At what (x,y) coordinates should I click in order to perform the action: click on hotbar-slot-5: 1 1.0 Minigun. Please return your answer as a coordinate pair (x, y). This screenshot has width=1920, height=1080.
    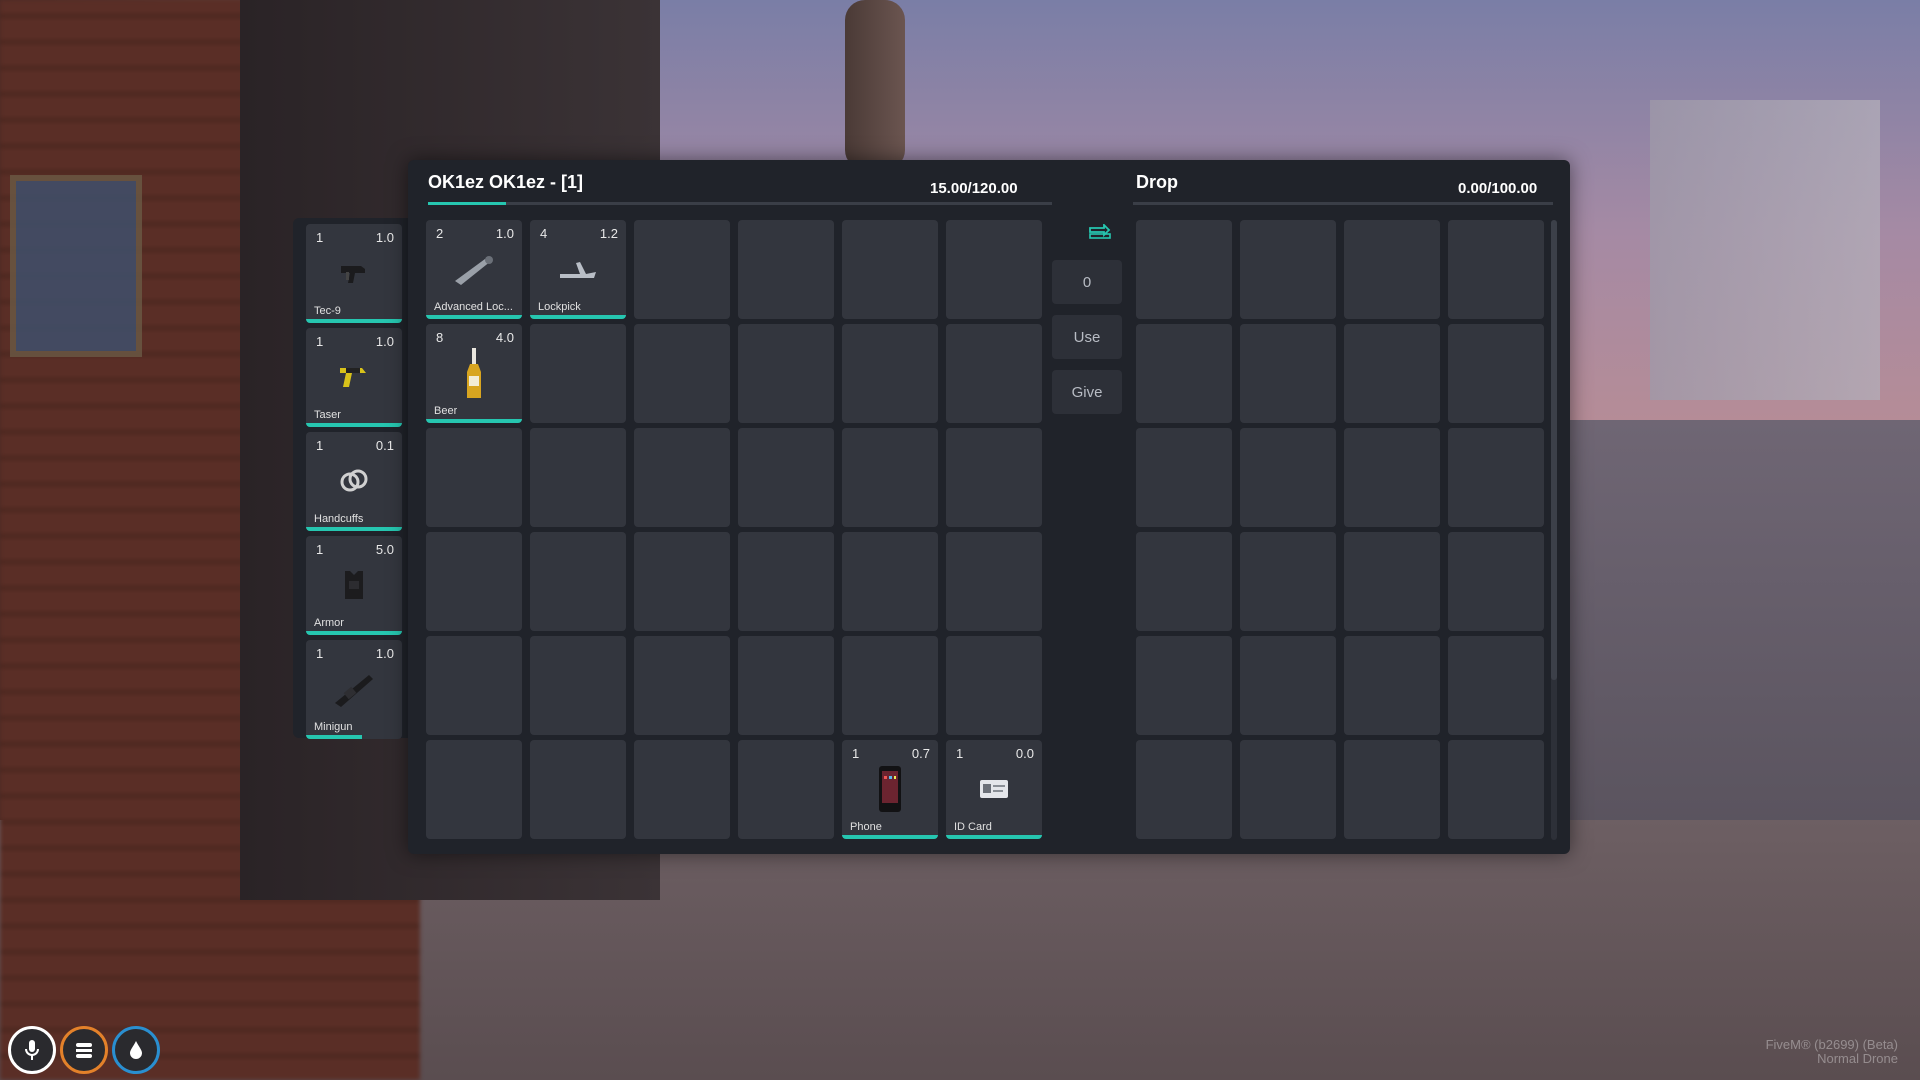
    Looking at the image, I should click on (354, 689).